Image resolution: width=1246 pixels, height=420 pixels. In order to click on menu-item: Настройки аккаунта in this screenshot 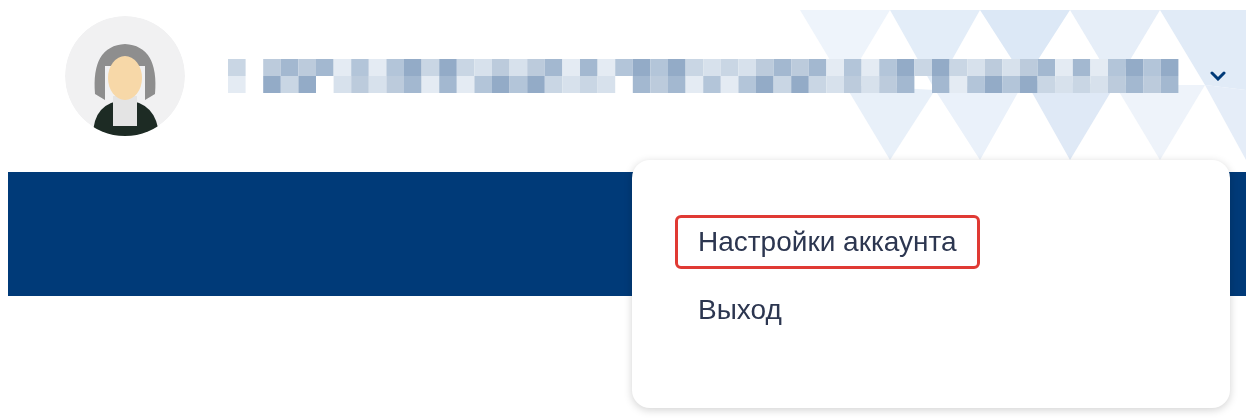, I will do `click(827, 242)`.